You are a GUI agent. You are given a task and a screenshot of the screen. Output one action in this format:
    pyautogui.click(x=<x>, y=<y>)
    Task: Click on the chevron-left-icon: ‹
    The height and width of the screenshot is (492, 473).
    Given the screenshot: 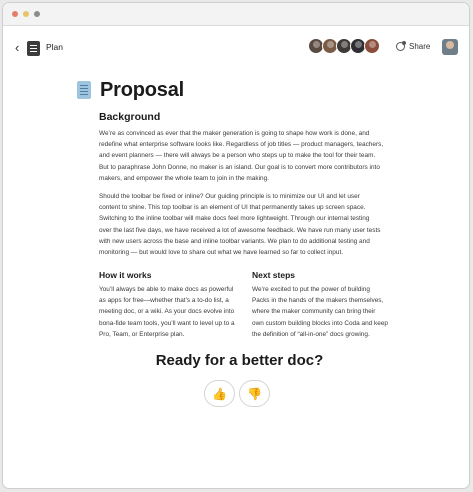 What is the action you would take?
    pyautogui.click(x=17, y=48)
    